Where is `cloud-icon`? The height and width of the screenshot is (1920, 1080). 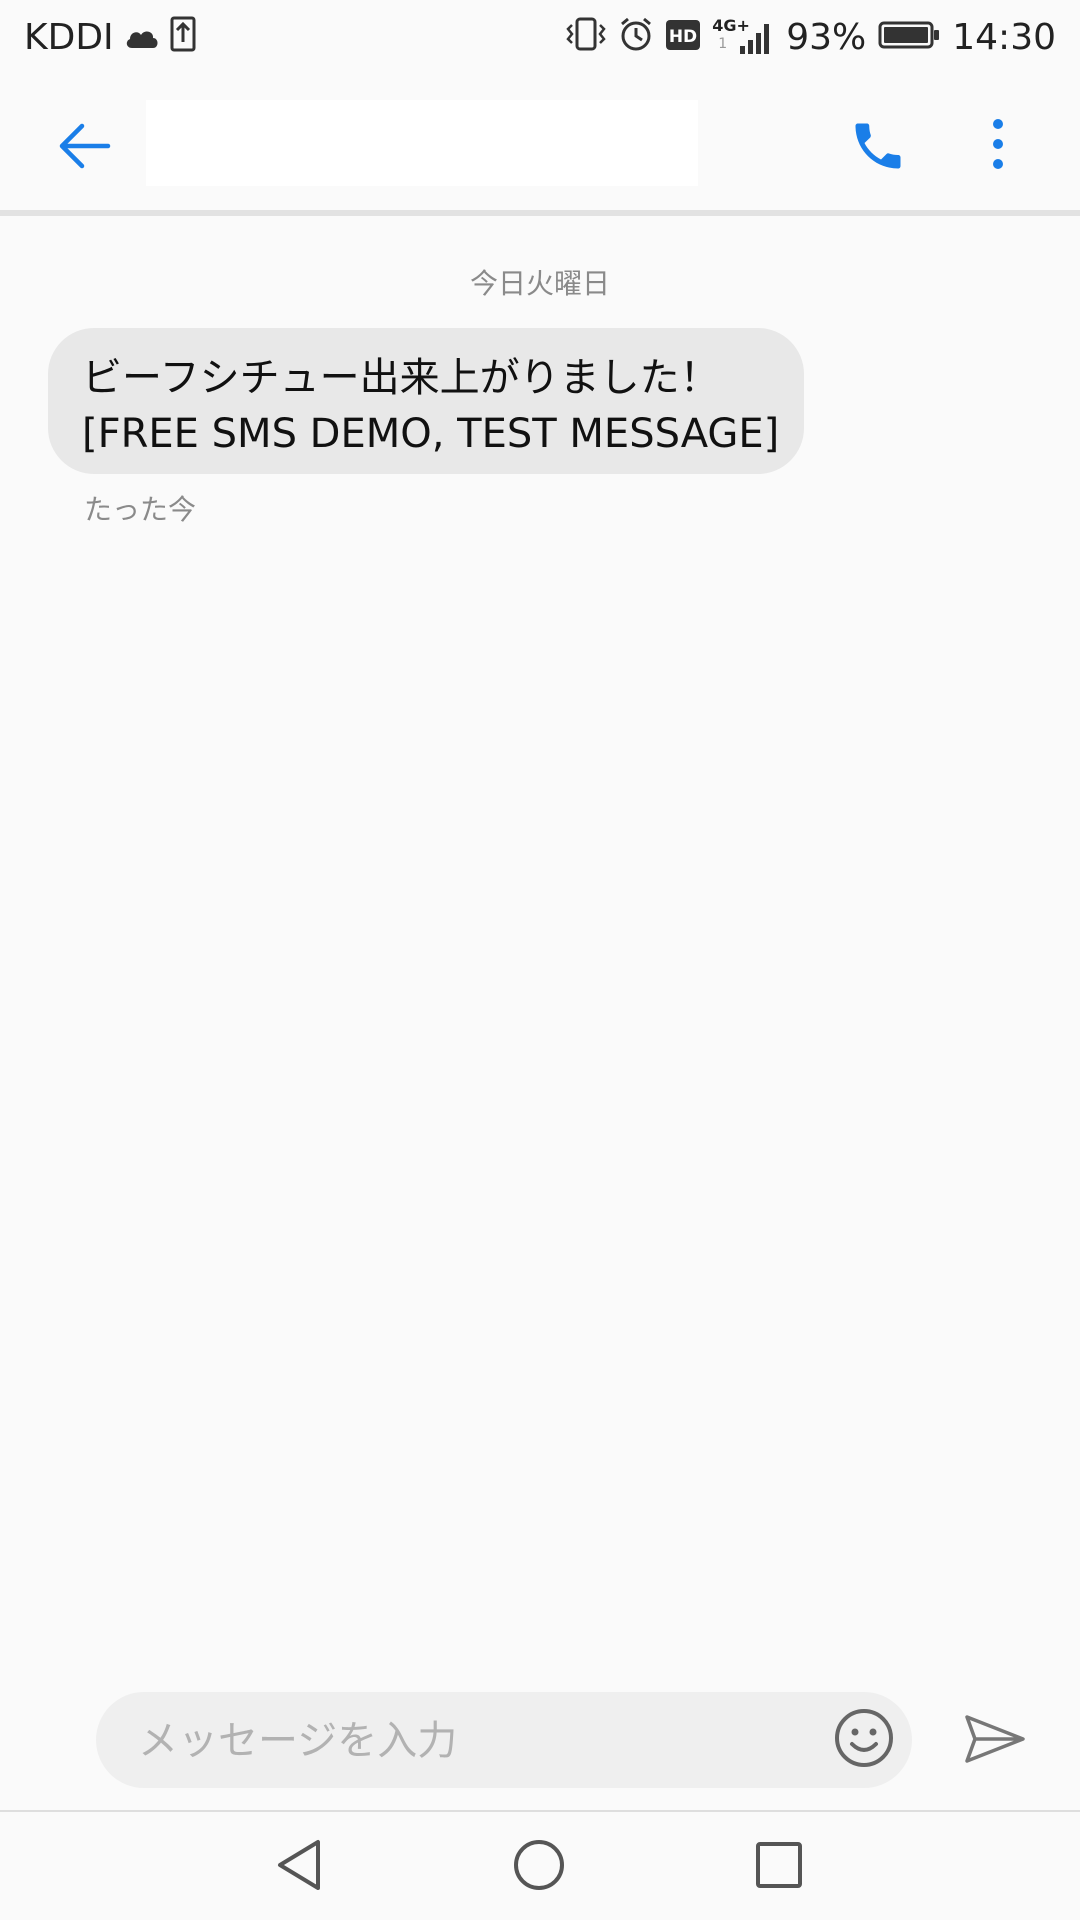
cloud-icon is located at coordinates (142, 38).